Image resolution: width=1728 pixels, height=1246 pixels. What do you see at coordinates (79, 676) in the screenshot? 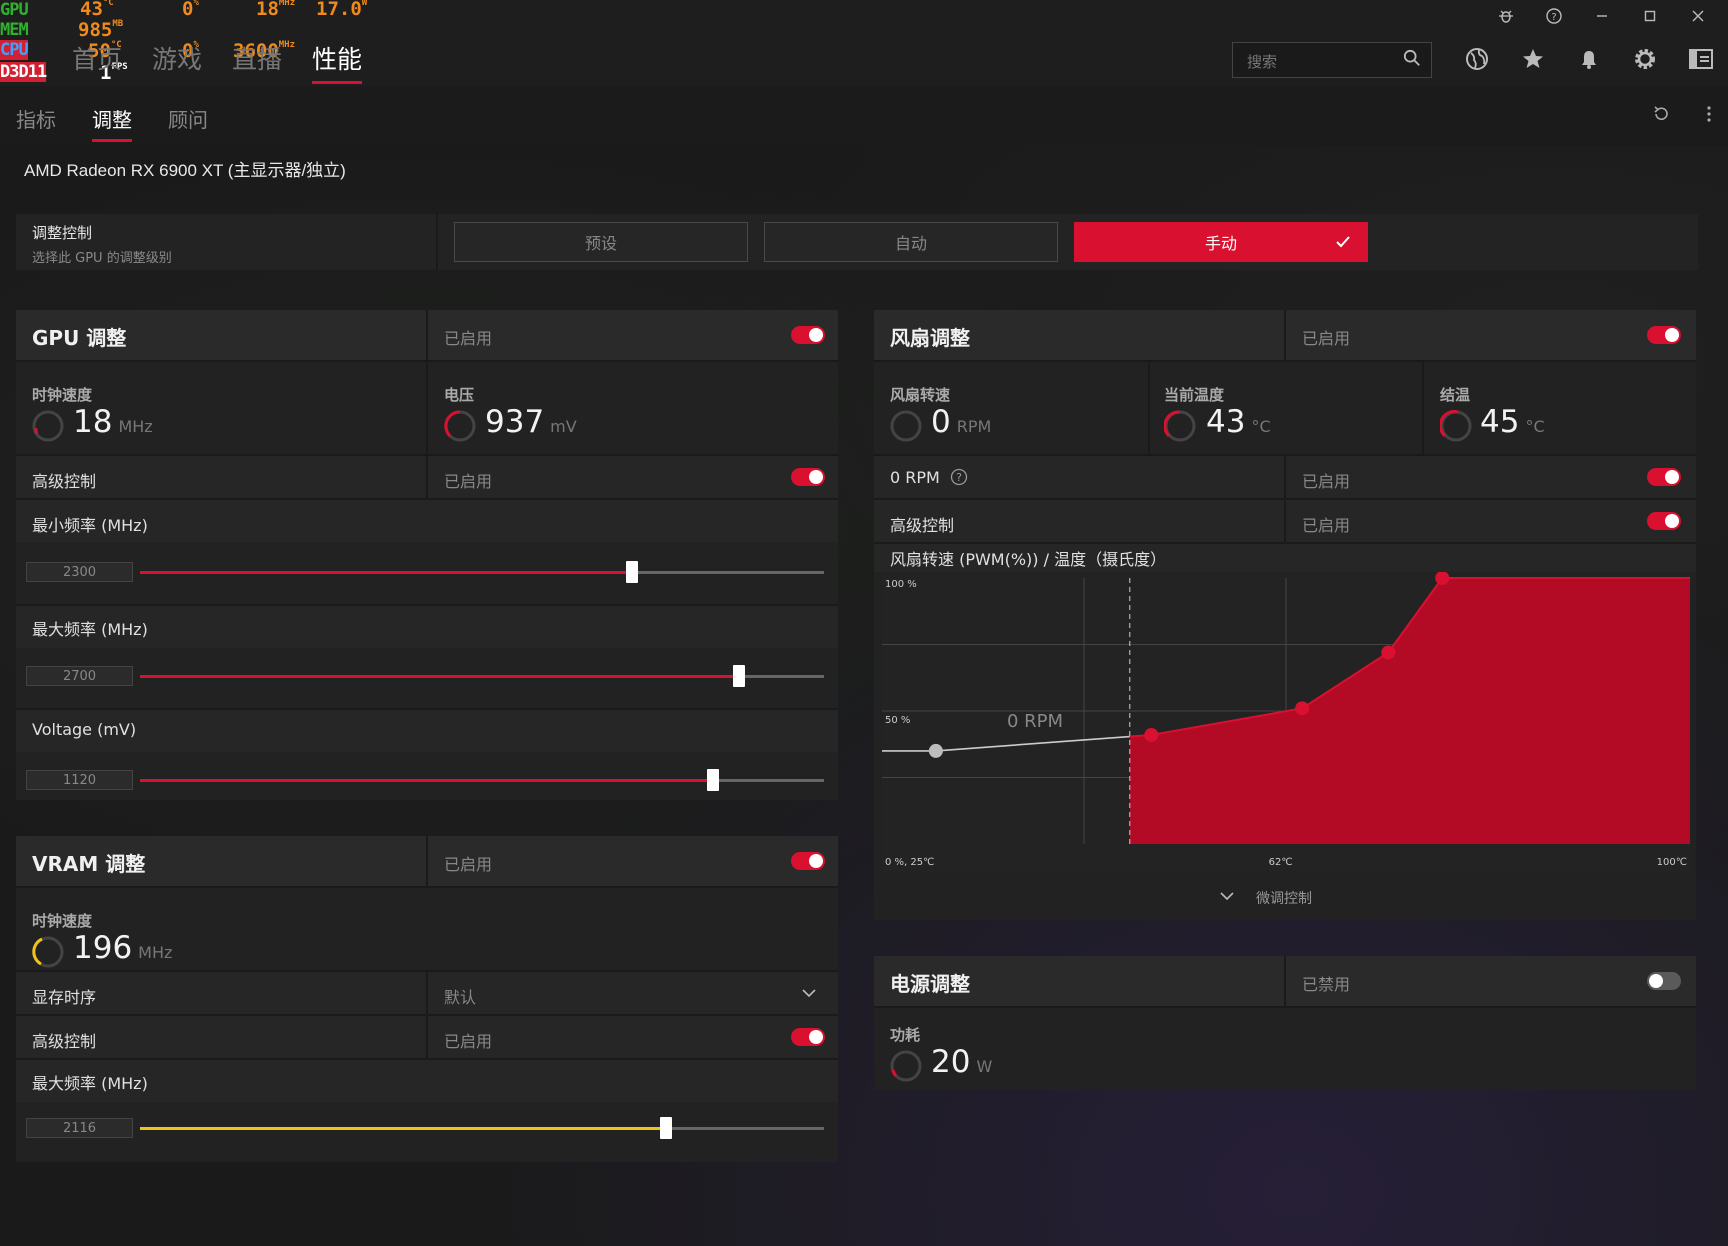
I see `max-freq-input: 2700` at bounding box center [79, 676].